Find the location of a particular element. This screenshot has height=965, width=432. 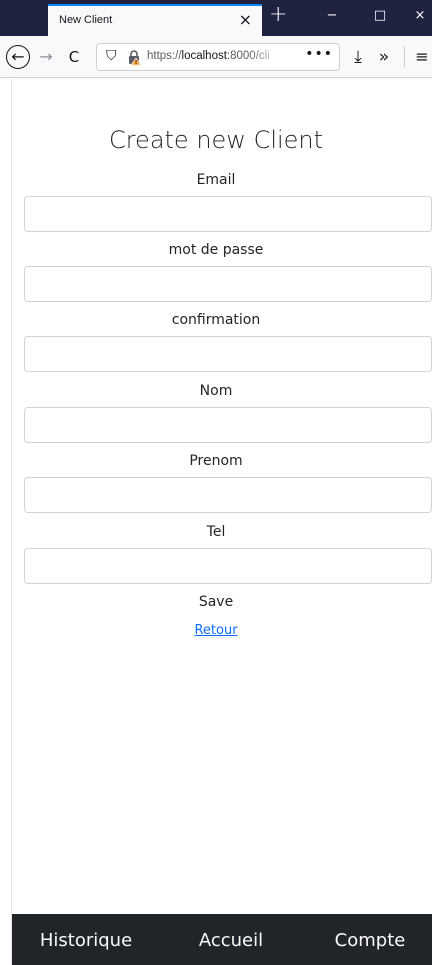

prenom-field is located at coordinates (228, 495).